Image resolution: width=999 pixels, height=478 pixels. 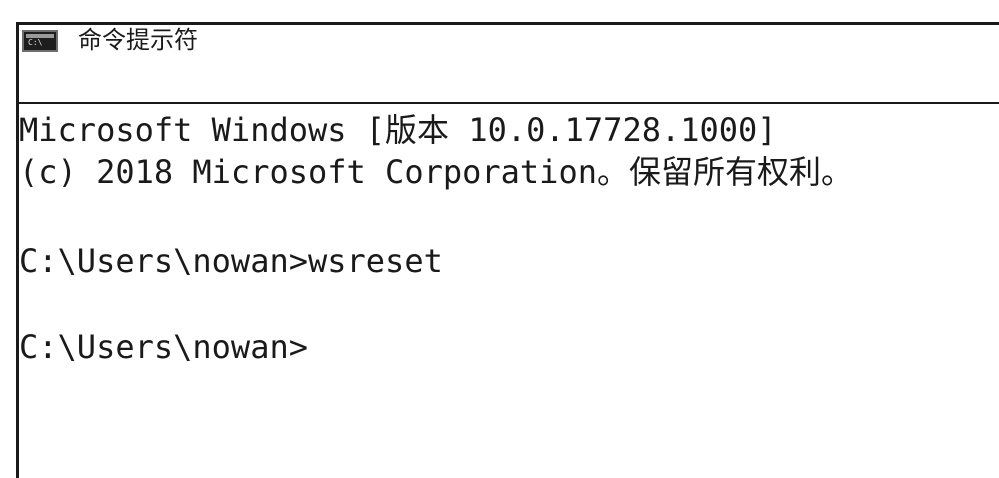 What do you see at coordinates (499, 11) in the screenshot?
I see `window-top-edge` at bounding box center [499, 11].